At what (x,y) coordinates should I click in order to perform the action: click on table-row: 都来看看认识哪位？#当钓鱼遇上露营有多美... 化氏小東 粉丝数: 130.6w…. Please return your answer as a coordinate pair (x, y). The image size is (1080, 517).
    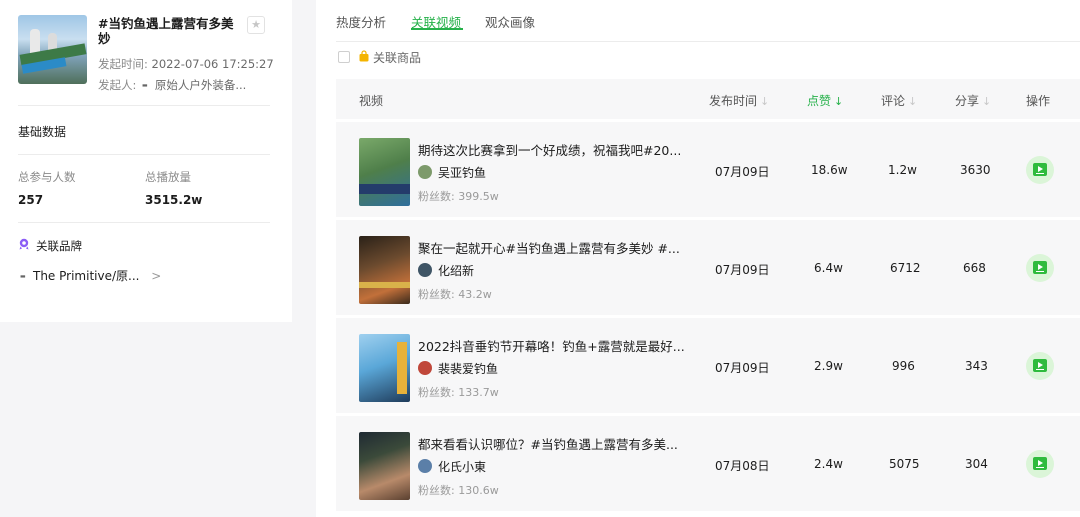
    Looking at the image, I should click on (708, 463).